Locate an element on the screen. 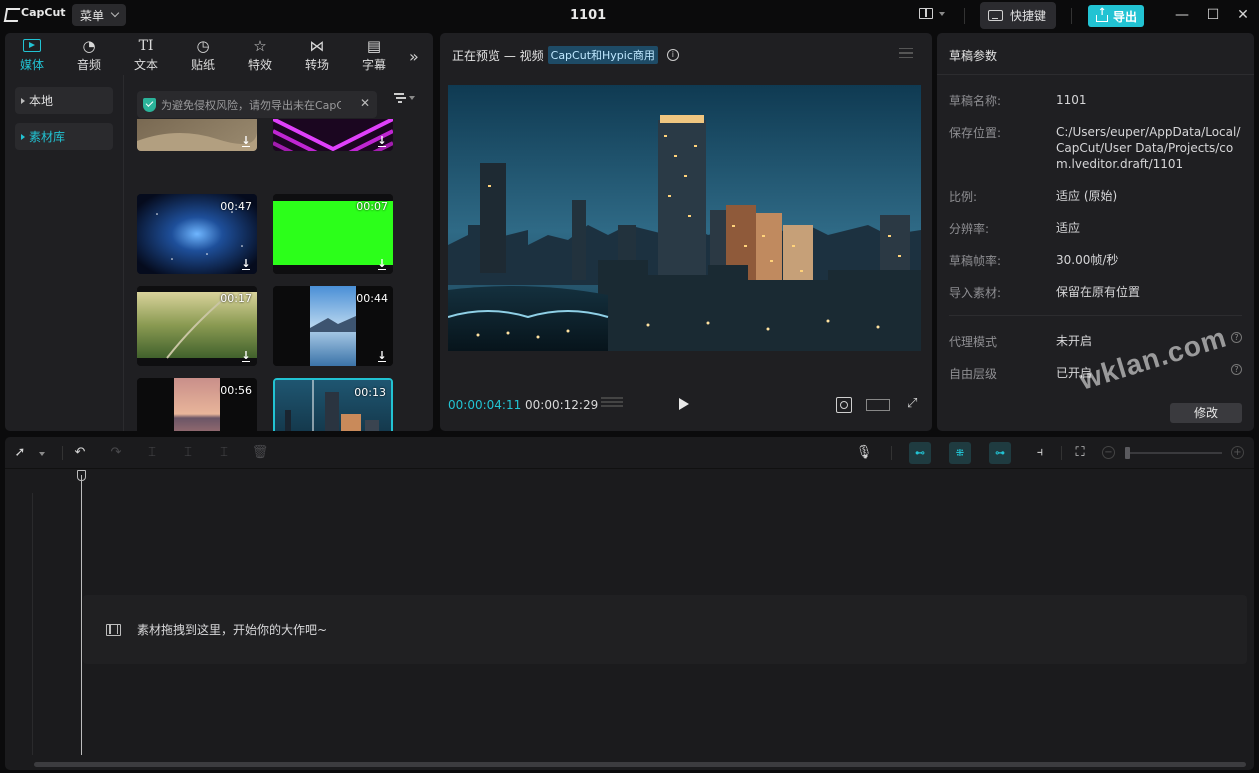 This screenshot has height=773, width=1259. sticker-icon: ◷ is located at coordinates (203, 45).